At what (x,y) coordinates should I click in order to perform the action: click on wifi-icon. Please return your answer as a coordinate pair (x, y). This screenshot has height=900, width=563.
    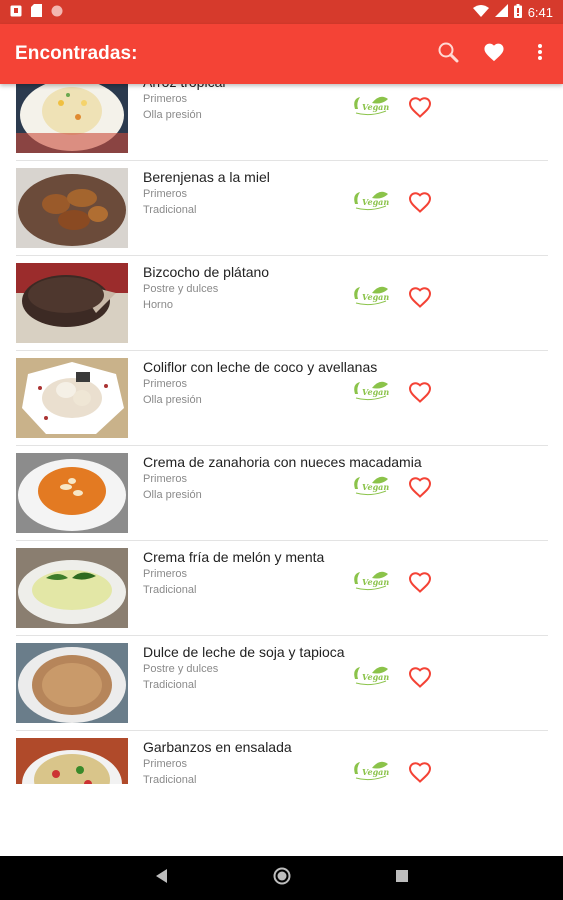
    Looking at the image, I should click on (480, 12).